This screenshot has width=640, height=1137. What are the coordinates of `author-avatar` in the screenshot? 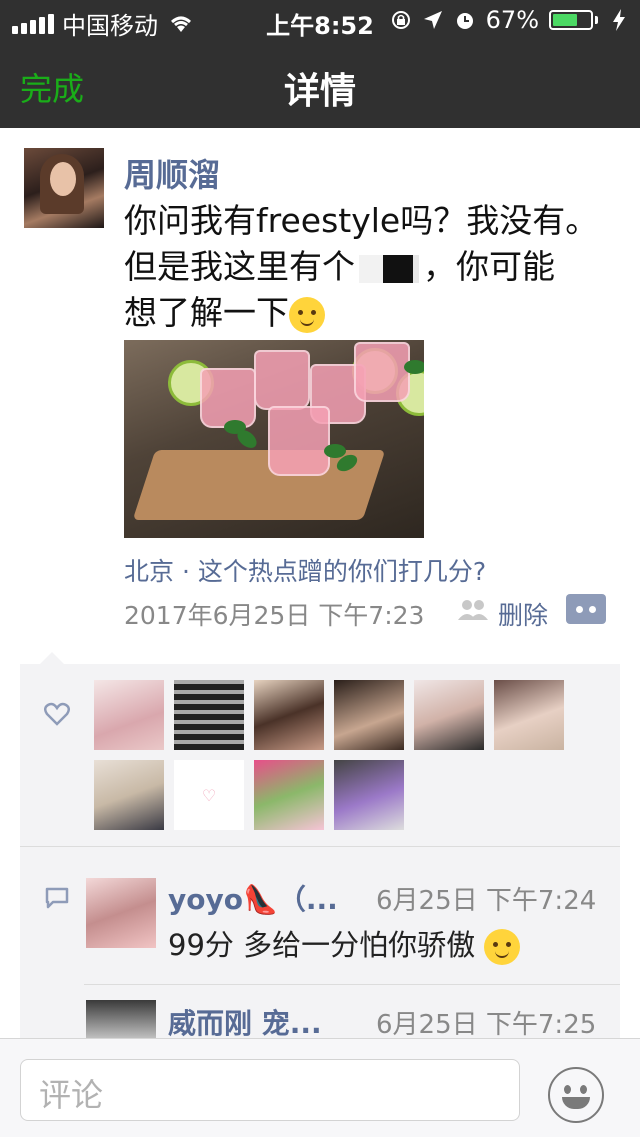 It's located at (64, 188).